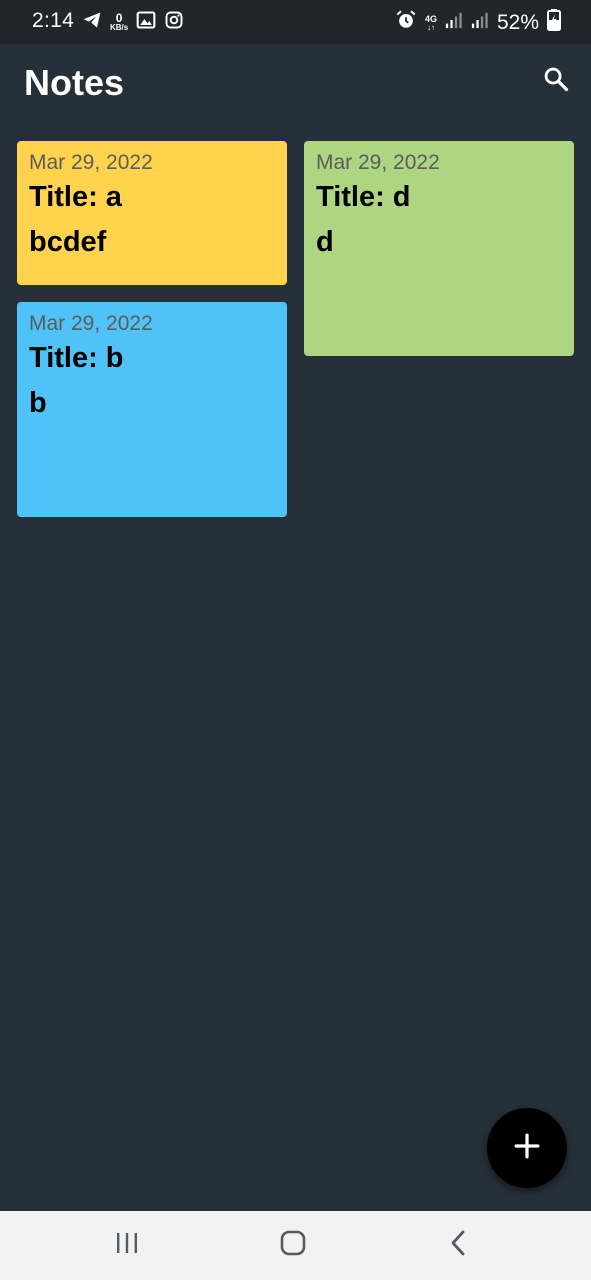 This screenshot has height=1280, width=591. Describe the element at coordinates (517, 22) in the screenshot. I see `battery-percent: 52%` at that location.